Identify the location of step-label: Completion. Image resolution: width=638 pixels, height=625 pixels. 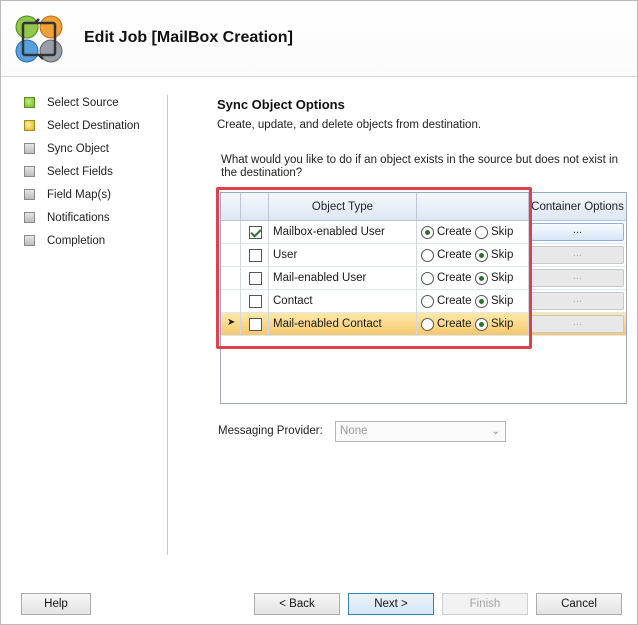
(76, 241).